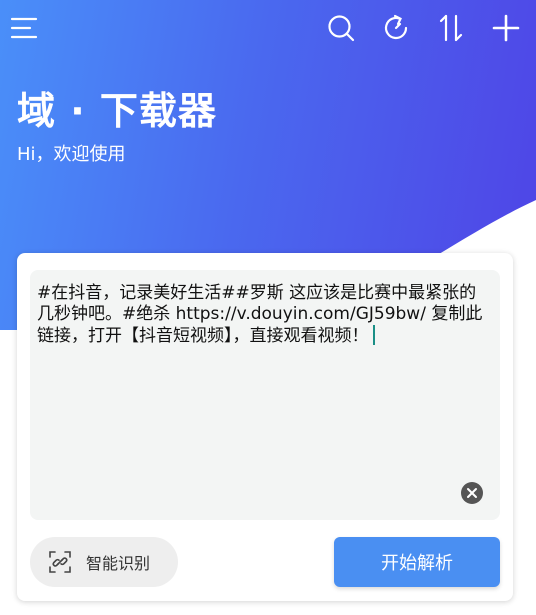  What do you see at coordinates (451, 28) in the screenshot?
I see `sort-icon` at bounding box center [451, 28].